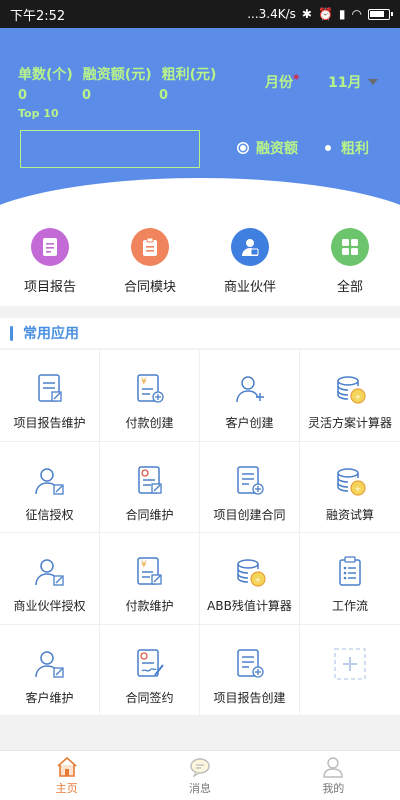 The width and height of the screenshot is (400, 800). What do you see at coordinates (149, 287) in the screenshot?
I see `quick-item-label: 合同模块` at bounding box center [149, 287].